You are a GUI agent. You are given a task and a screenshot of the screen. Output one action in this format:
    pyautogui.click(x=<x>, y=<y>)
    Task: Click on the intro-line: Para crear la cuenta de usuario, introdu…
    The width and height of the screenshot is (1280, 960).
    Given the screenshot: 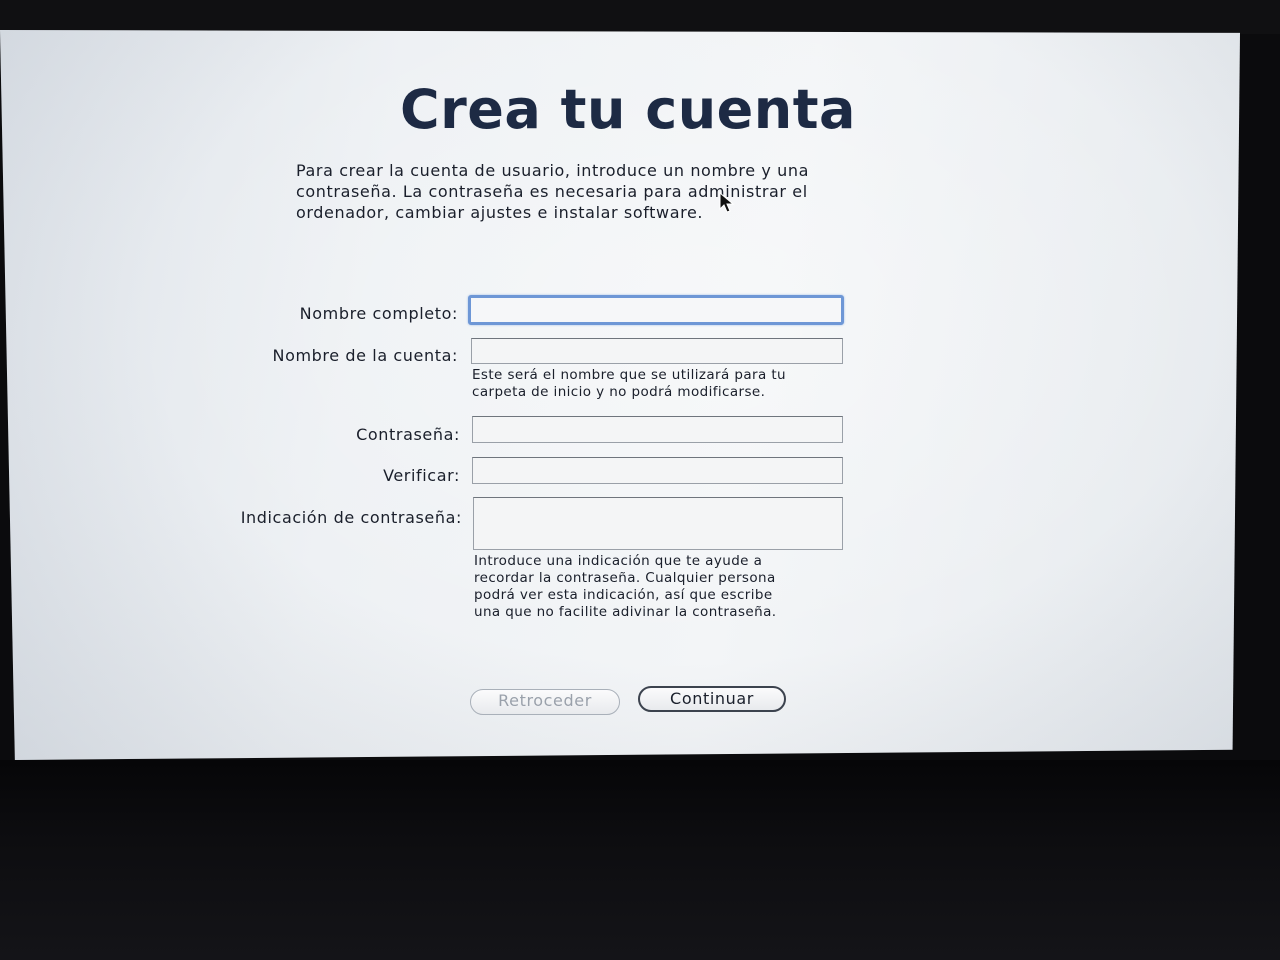 What is the action you would take?
    pyautogui.click(x=552, y=170)
    